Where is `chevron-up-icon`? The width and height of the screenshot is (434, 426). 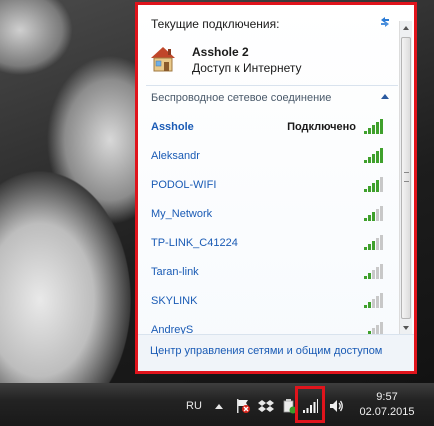 chevron-up-icon is located at coordinates (385, 97).